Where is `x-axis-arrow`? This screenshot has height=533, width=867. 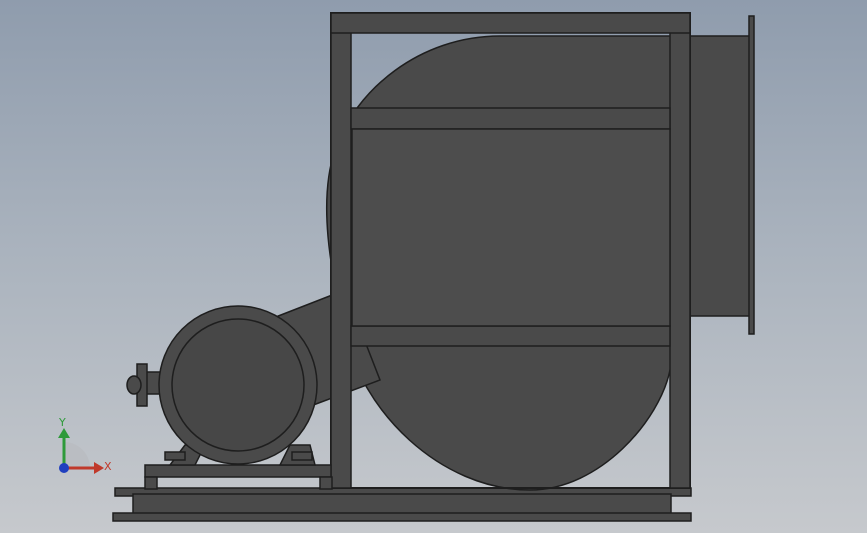 x-axis-arrow is located at coordinates (99, 468).